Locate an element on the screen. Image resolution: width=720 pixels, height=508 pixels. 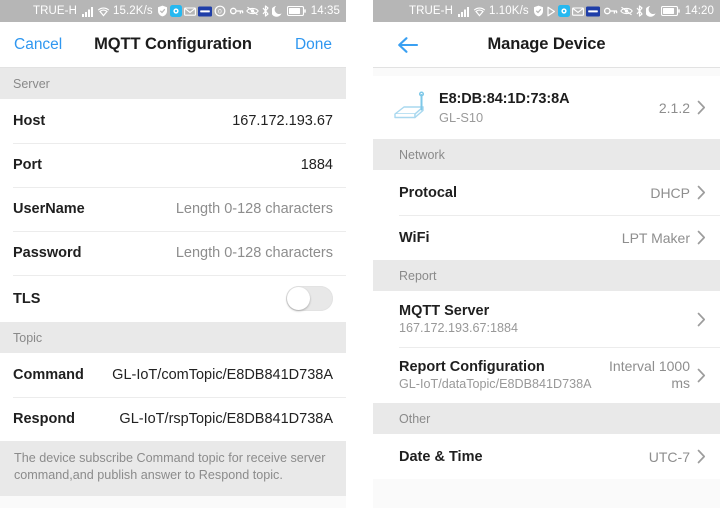
page-title: Manage Device is located at coordinates (546, 44).